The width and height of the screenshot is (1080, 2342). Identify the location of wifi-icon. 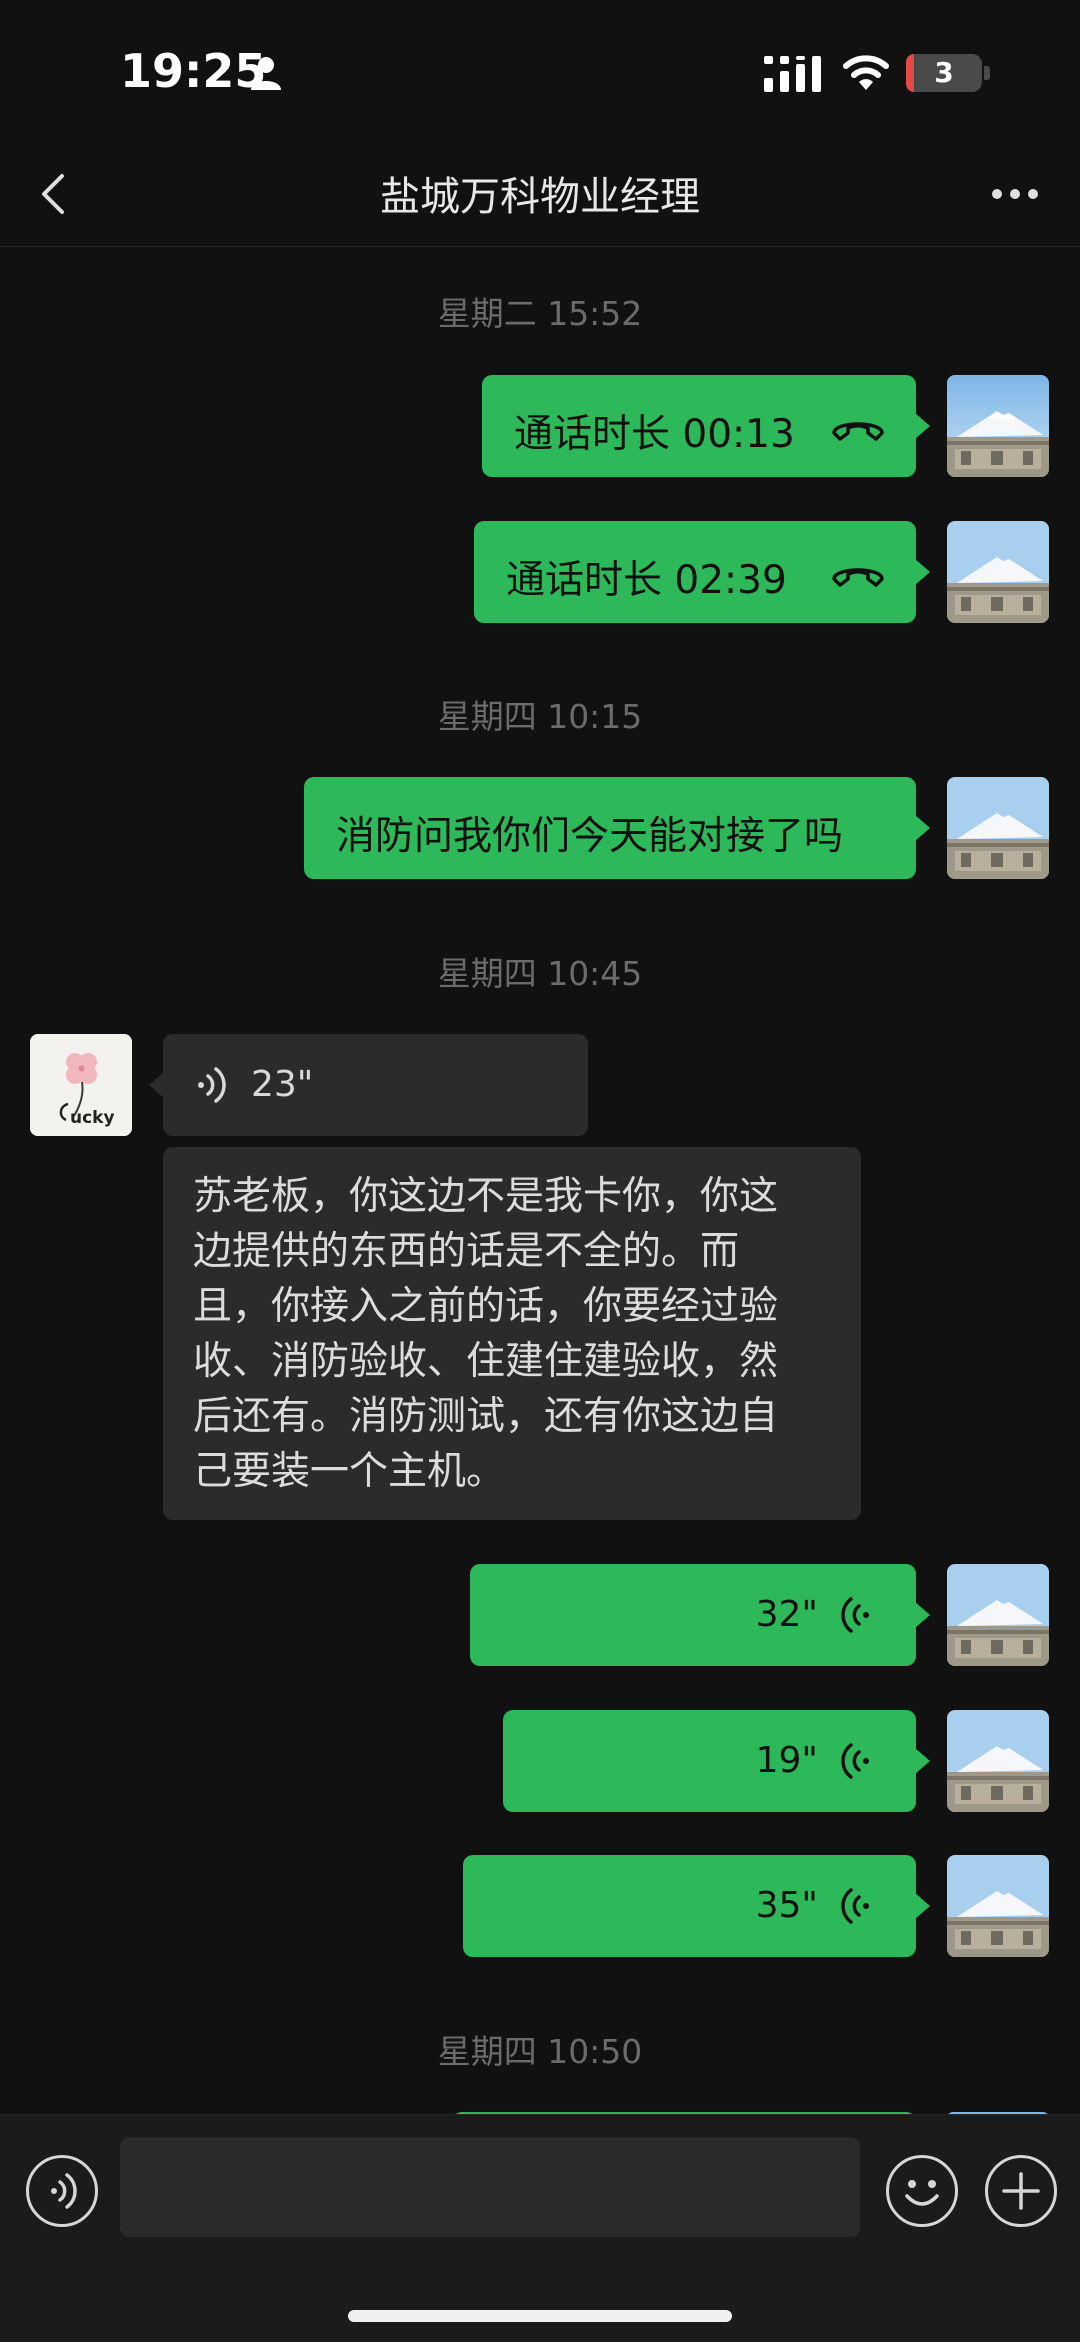
(866, 72).